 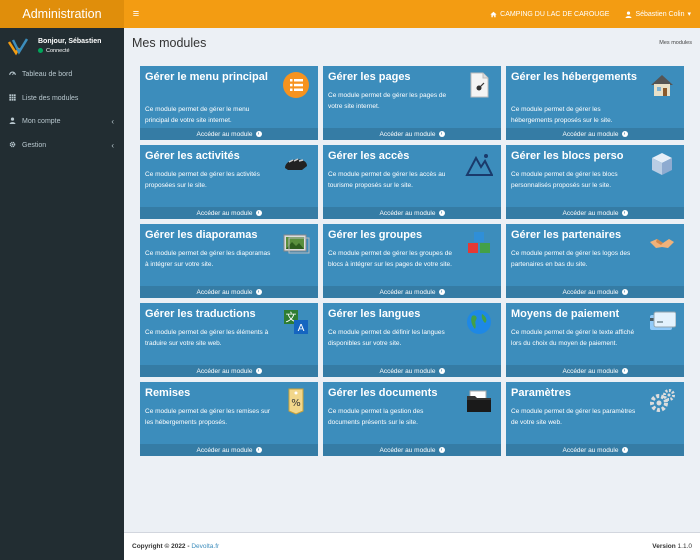 I want to click on module-title: Gérer les partenaires, so click(x=566, y=235).